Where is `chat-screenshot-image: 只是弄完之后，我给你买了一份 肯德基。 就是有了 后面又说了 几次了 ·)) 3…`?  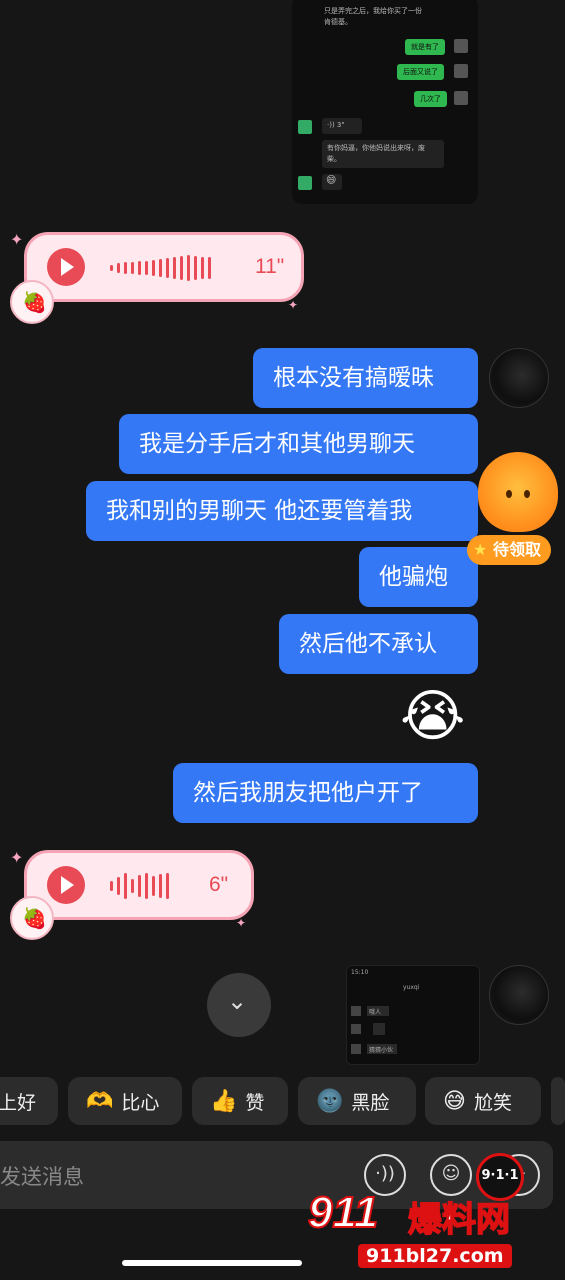 chat-screenshot-image: 只是弄完之后，我给你买了一份 肯德基。 就是有了 后面又说了 几次了 ·)) 3… is located at coordinates (385, 102).